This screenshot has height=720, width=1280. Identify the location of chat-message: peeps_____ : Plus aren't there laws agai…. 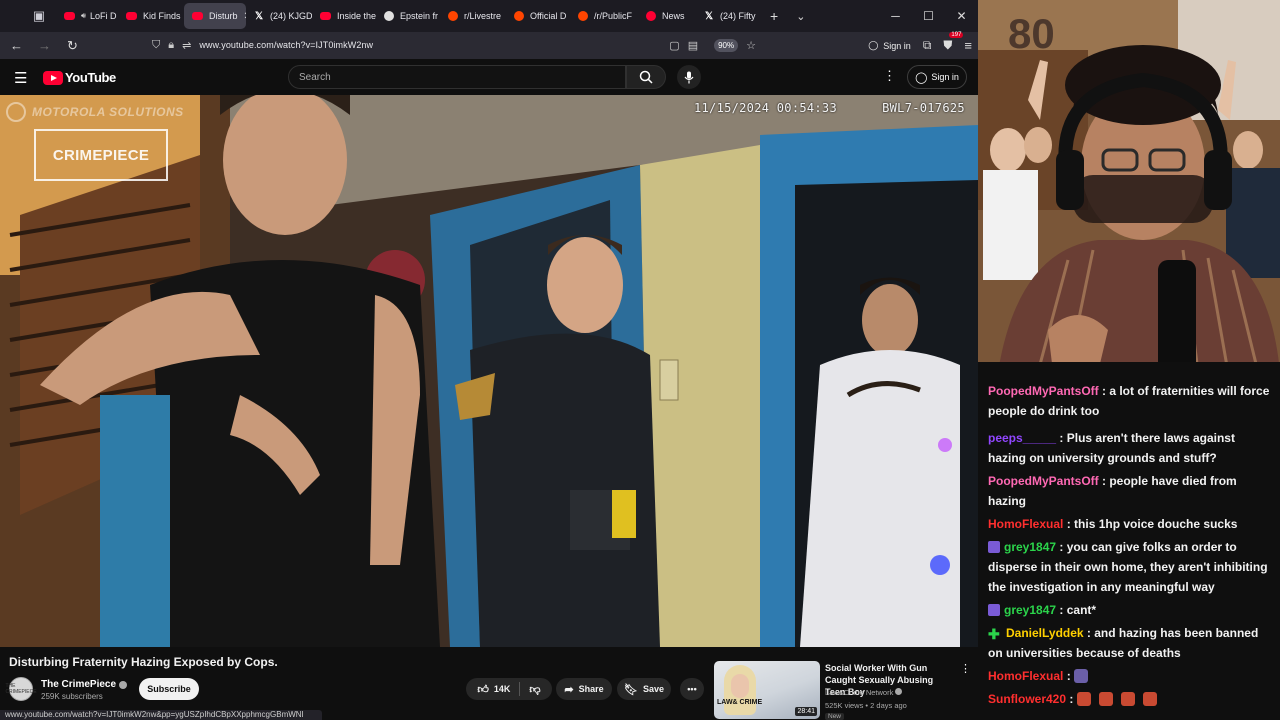
(1130, 448).